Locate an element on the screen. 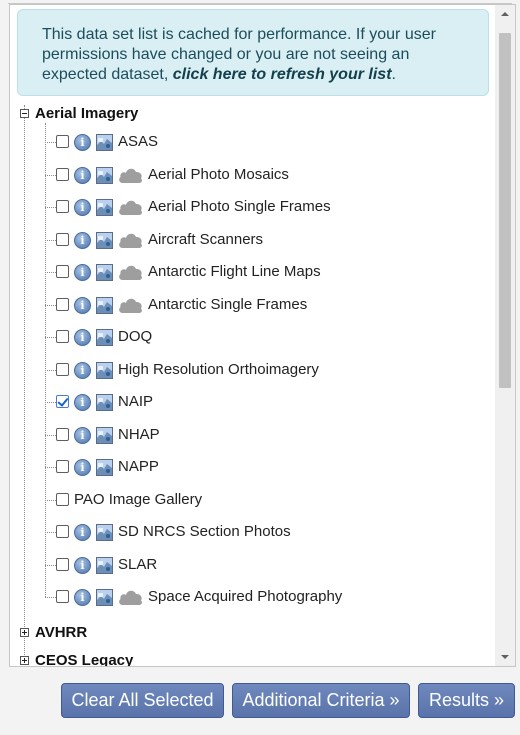 This screenshot has height=735, width=520. cache-notice-suffix: . is located at coordinates (393, 74).